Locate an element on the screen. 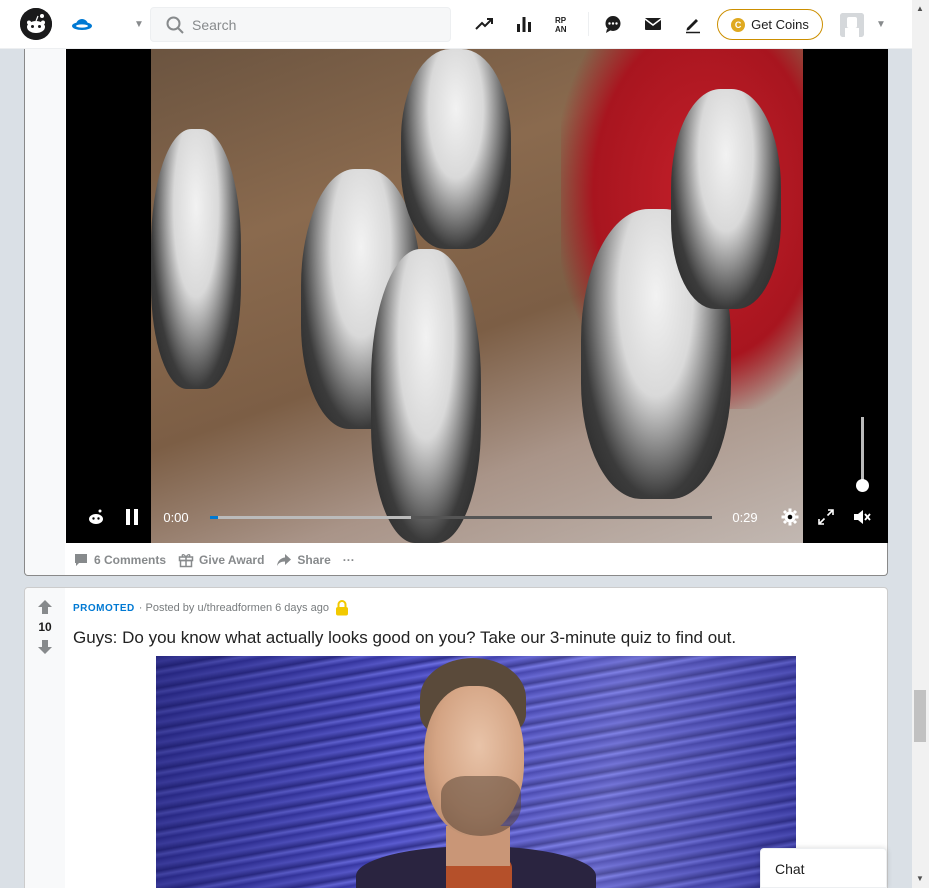  comments-label: 6 Comments is located at coordinates (130, 560).